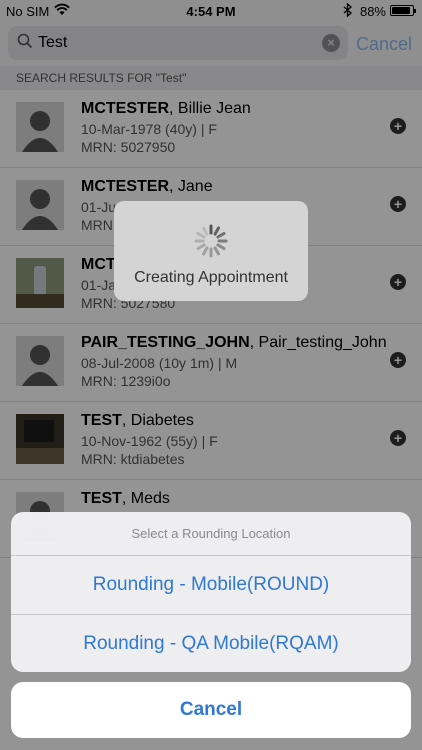  Describe the element at coordinates (211, 585) in the screenshot. I see `option-rounding-mobile: Rounding - Mobile(ROUND)` at that location.